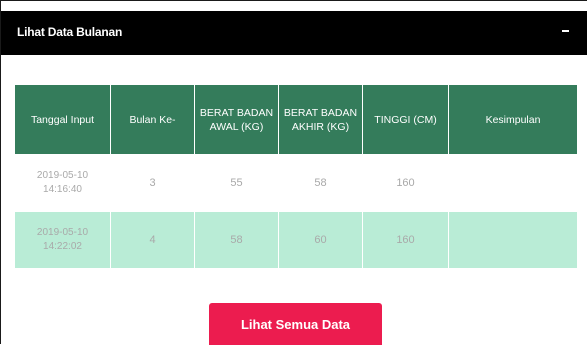 This screenshot has width=587, height=345. I want to click on time-text: 14:22:02, so click(62, 246).